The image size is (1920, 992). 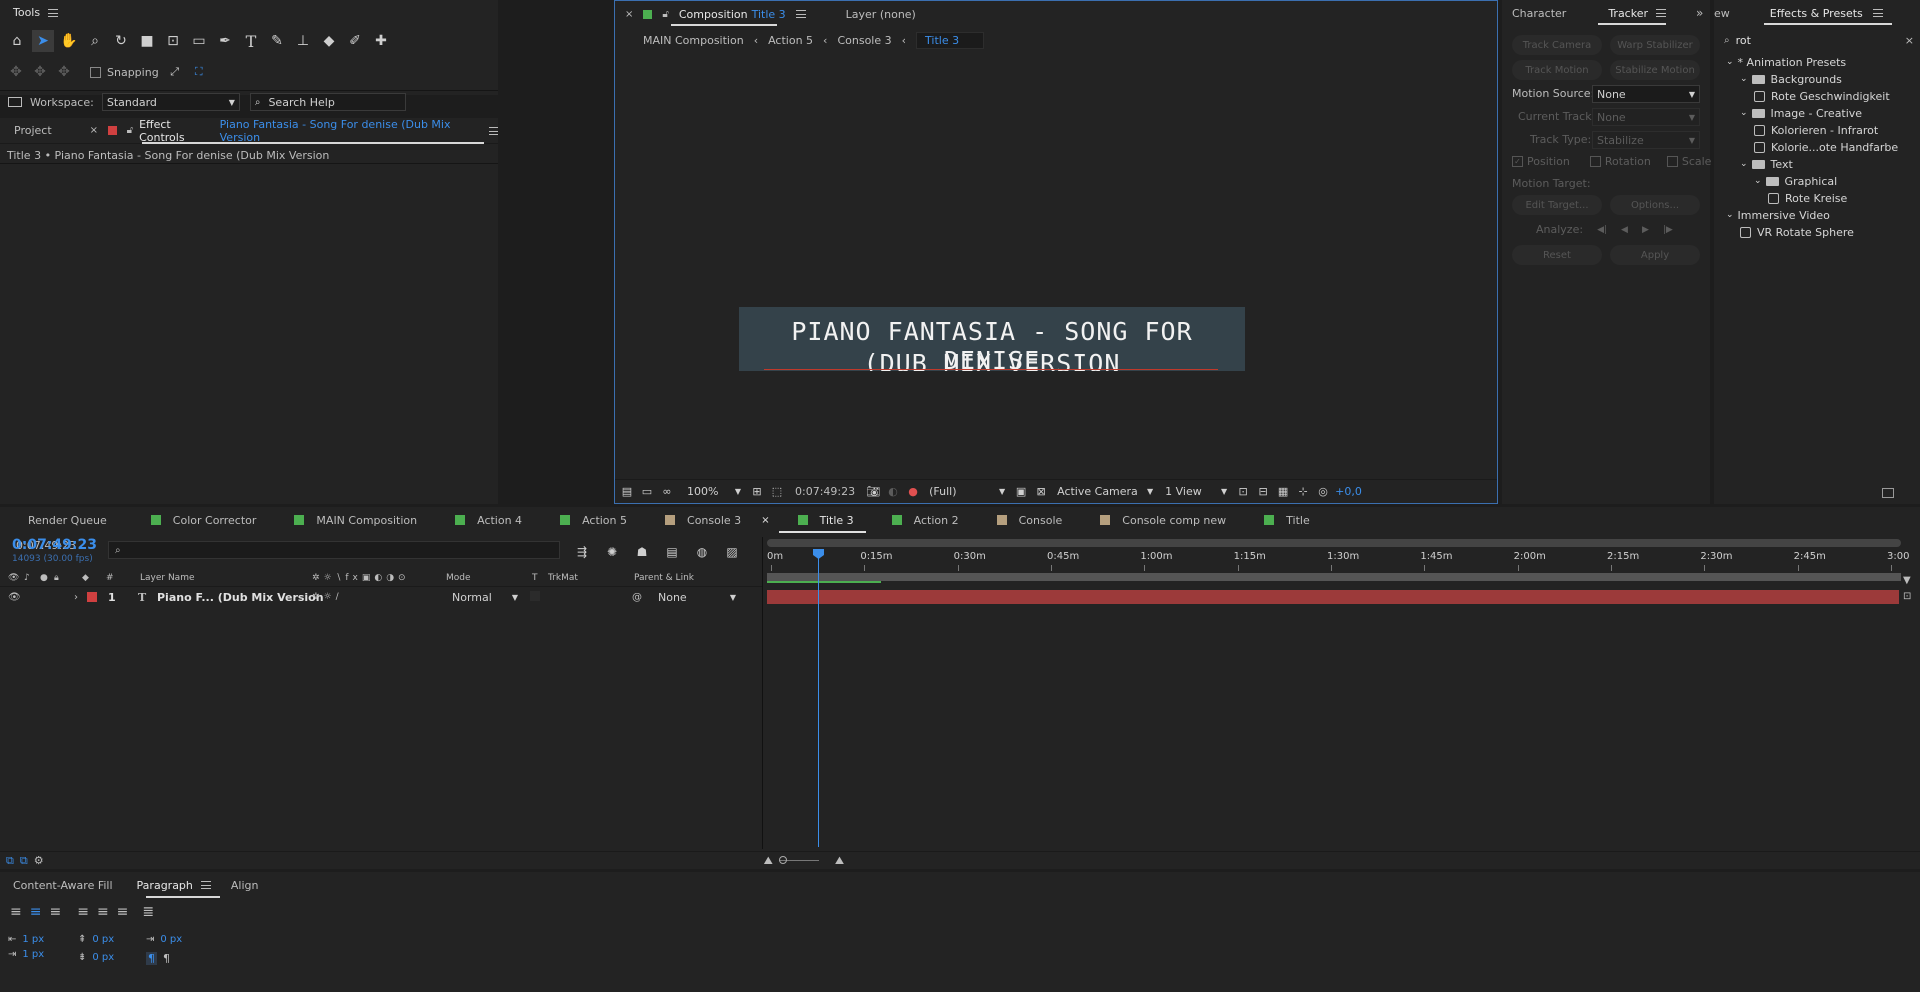 What do you see at coordinates (881, 14) in the screenshot?
I see `tab-layer: Layer (none)` at bounding box center [881, 14].